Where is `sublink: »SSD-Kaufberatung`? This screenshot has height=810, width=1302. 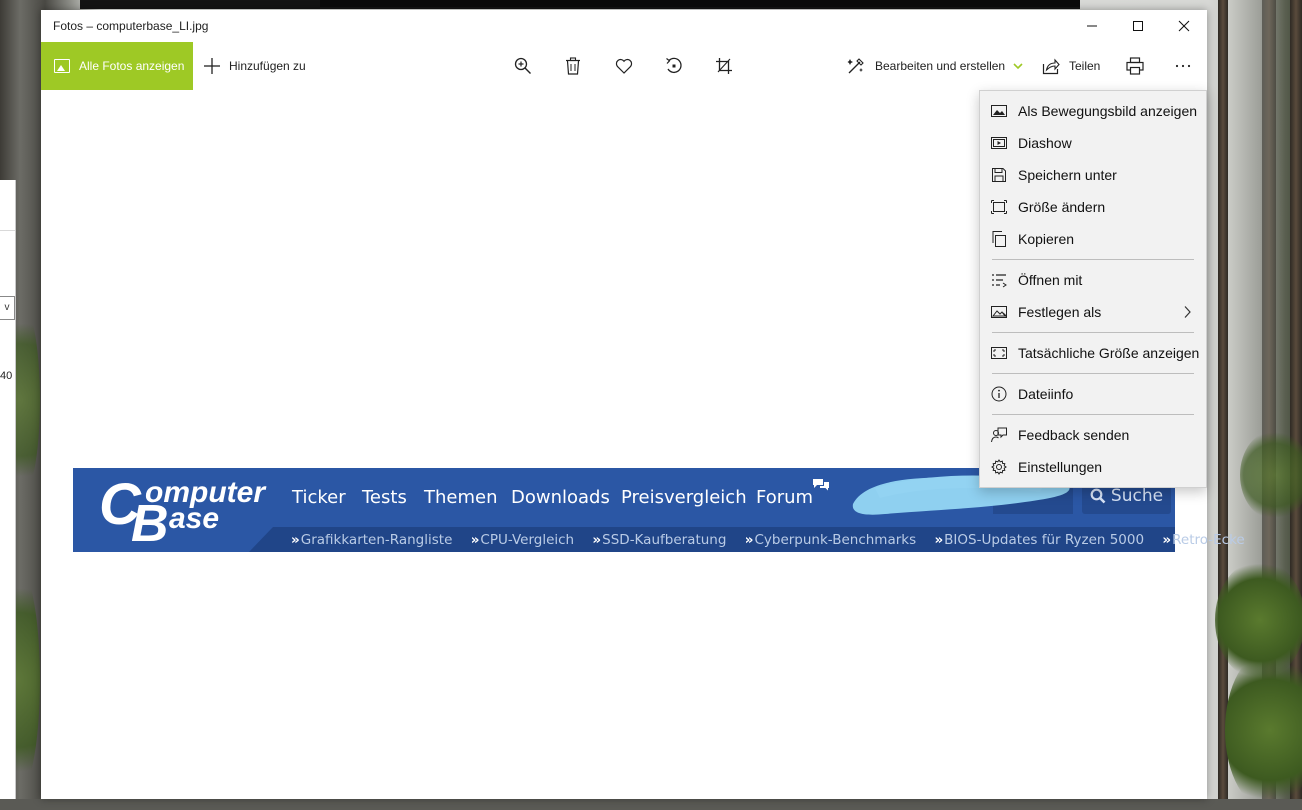
sublink: »SSD-Kaufberatung is located at coordinates (659, 540).